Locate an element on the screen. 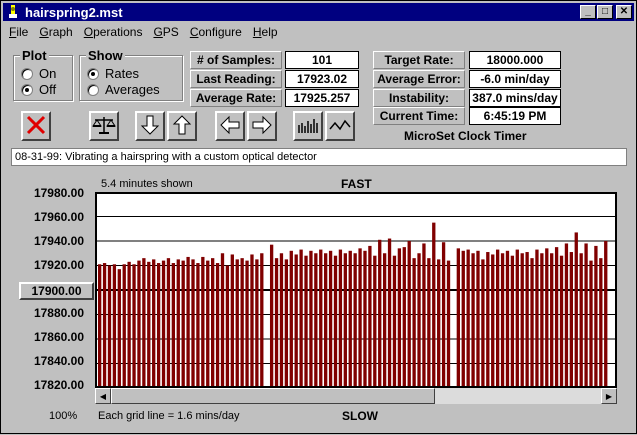 The height and width of the screenshot is (435, 637). plot-off-radio: Off is located at coordinates (38, 89).